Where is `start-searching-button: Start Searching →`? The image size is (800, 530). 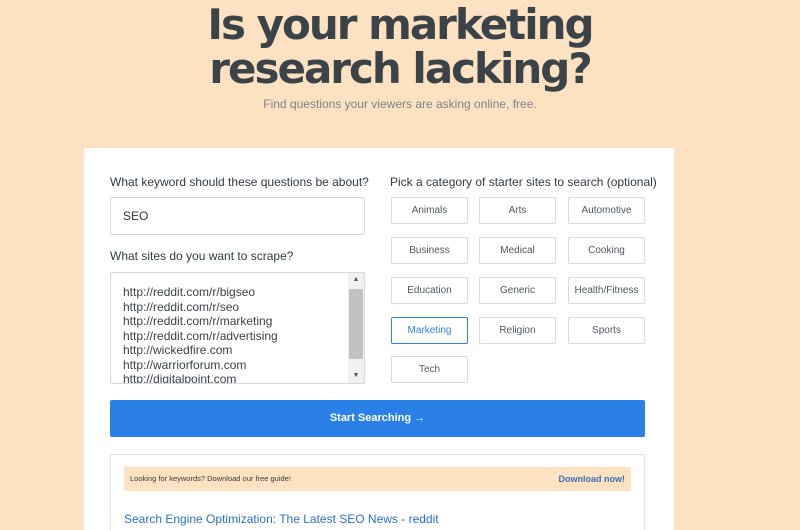
start-searching-button: Start Searching → is located at coordinates (377, 418).